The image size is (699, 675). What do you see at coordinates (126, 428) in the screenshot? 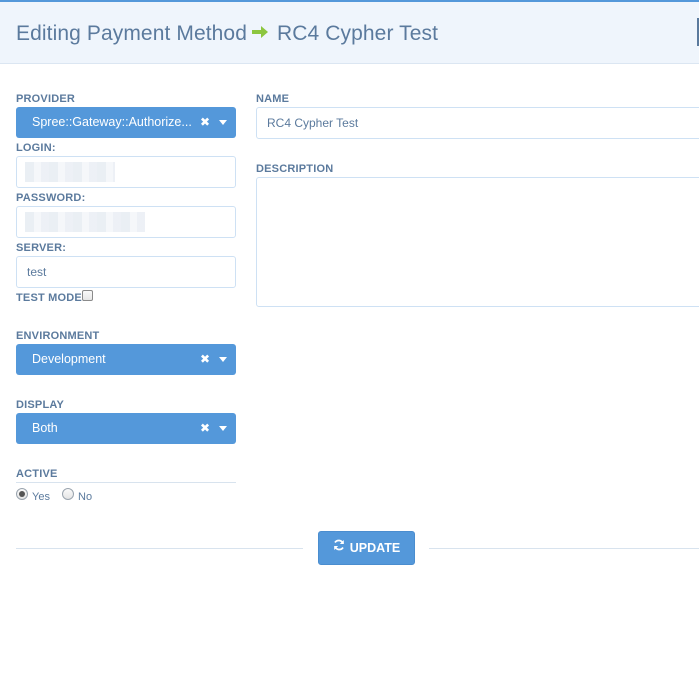
I see `display-select: Both ✖` at bounding box center [126, 428].